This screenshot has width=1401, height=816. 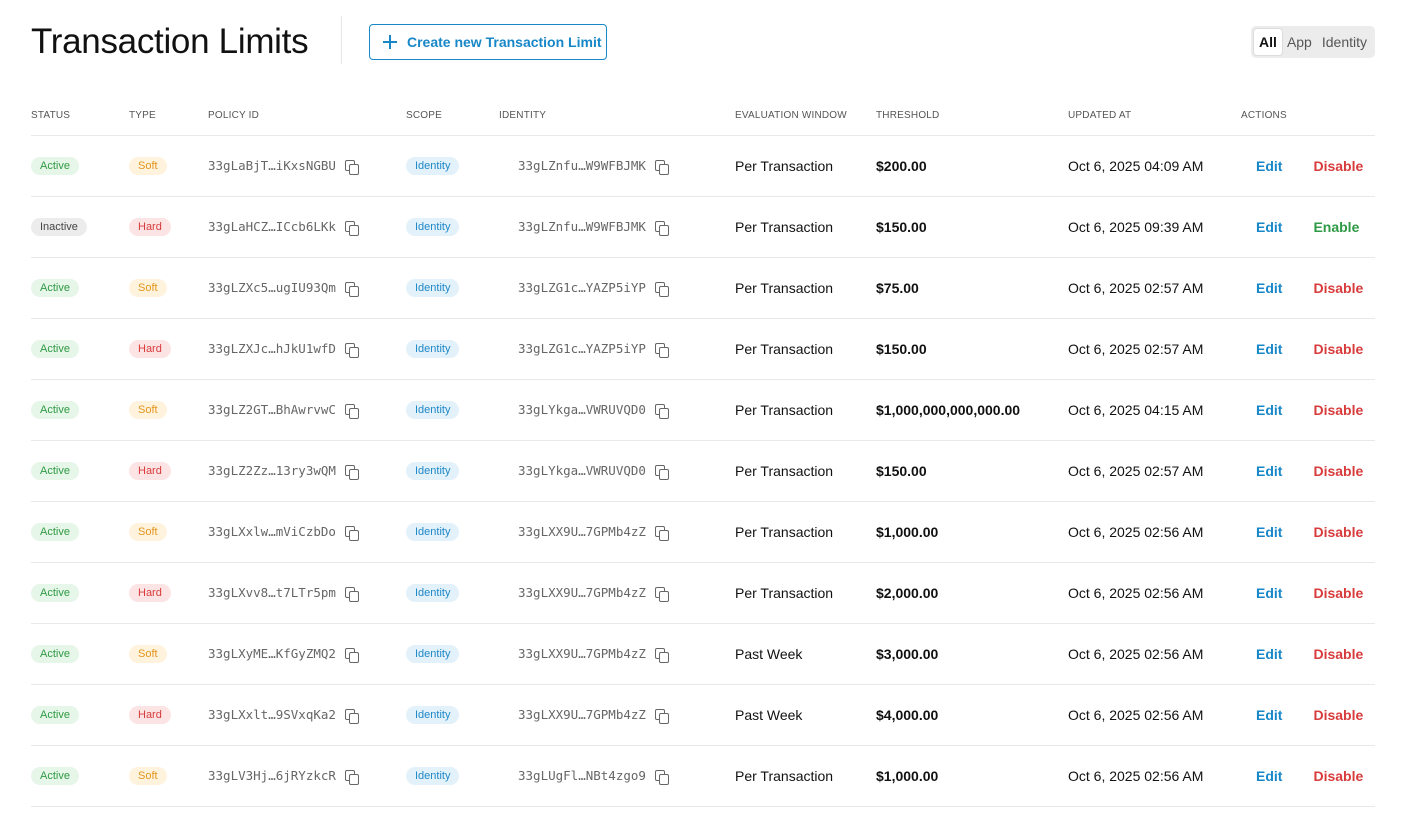 What do you see at coordinates (617, 227) in the screenshot?
I see `identity-cell: 33gLZnfu…W9WFBJMK` at bounding box center [617, 227].